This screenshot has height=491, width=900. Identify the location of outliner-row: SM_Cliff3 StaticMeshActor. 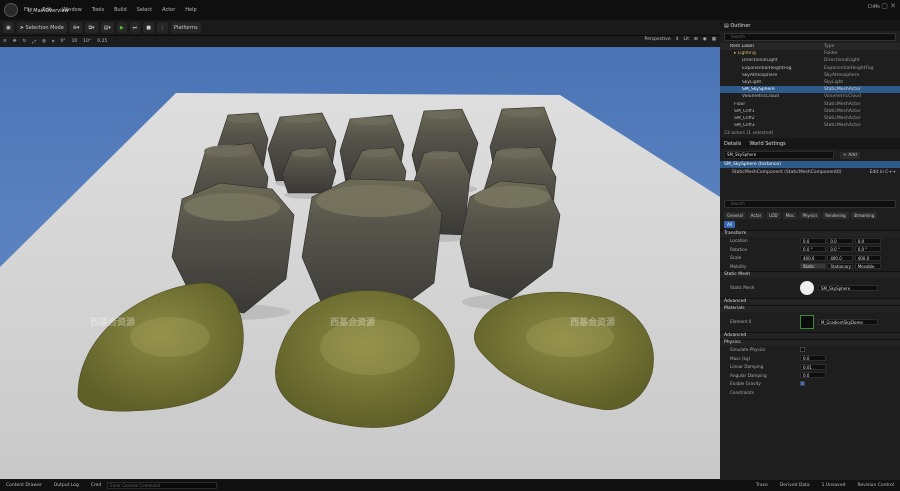
(810, 125).